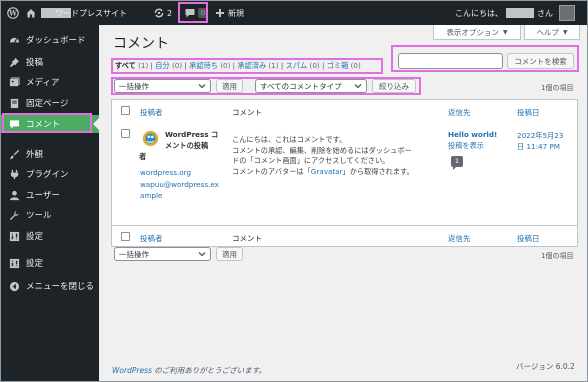 This screenshot has width=588, height=382. What do you see at coordinates (31, 13) in the screenshot?
I see `home-icon` at bounding box center [31, 13].